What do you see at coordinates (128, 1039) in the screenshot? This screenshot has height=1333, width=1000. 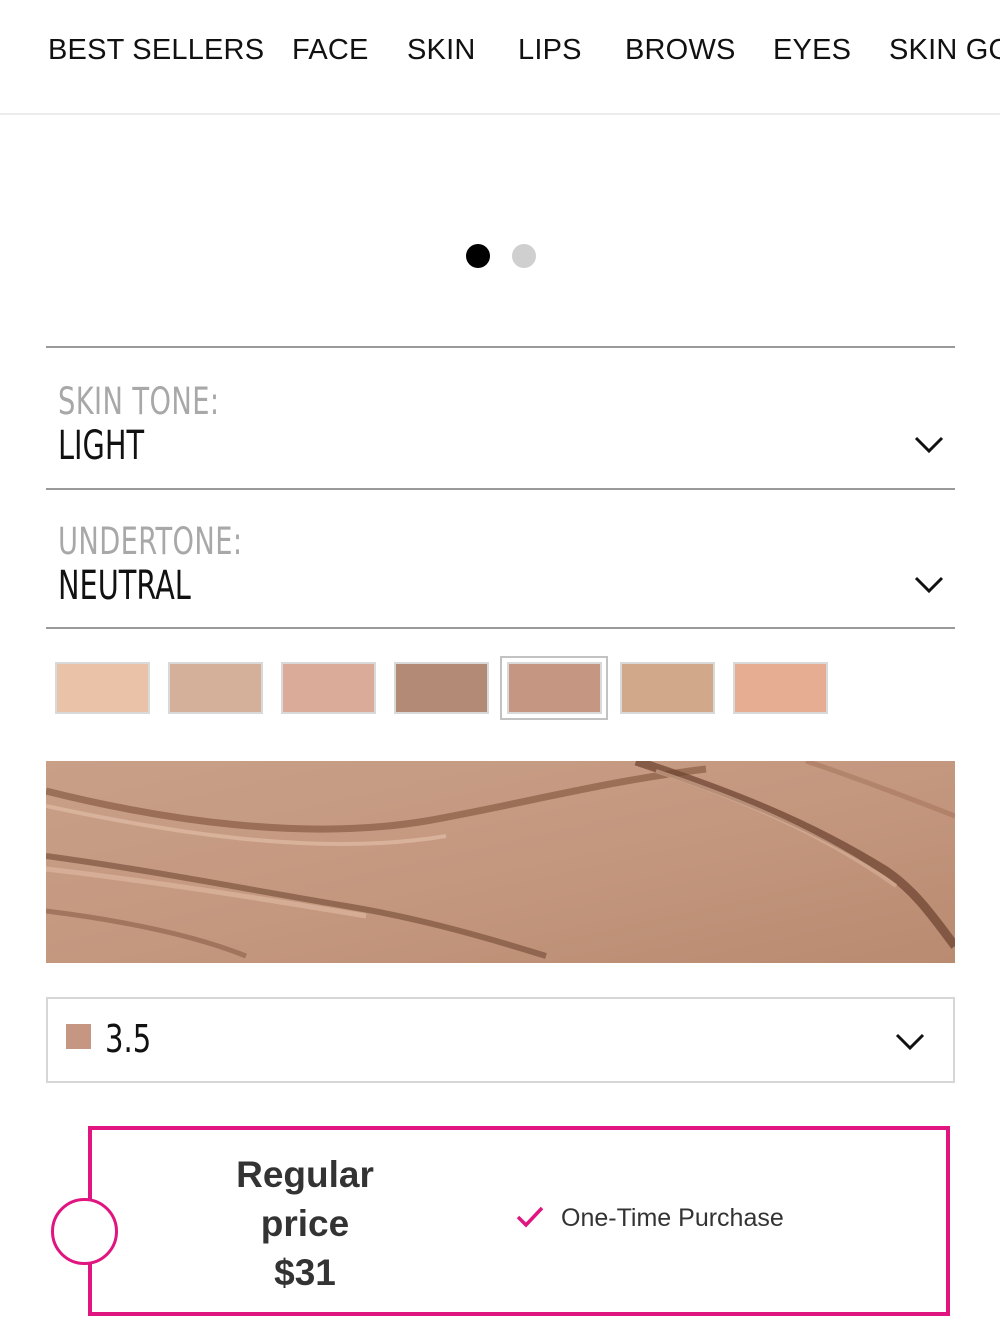 I see `shade-value: 3.5` at bounding box center [128, 1039].